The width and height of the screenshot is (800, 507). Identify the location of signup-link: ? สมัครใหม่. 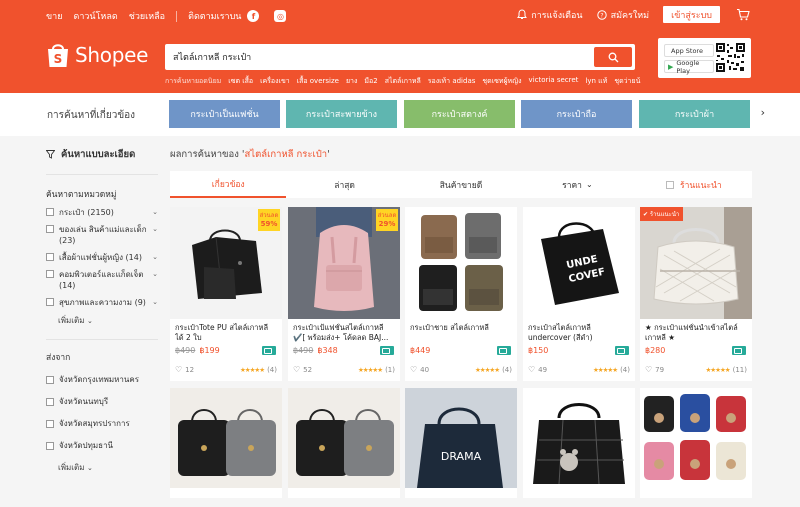
(622, 15).